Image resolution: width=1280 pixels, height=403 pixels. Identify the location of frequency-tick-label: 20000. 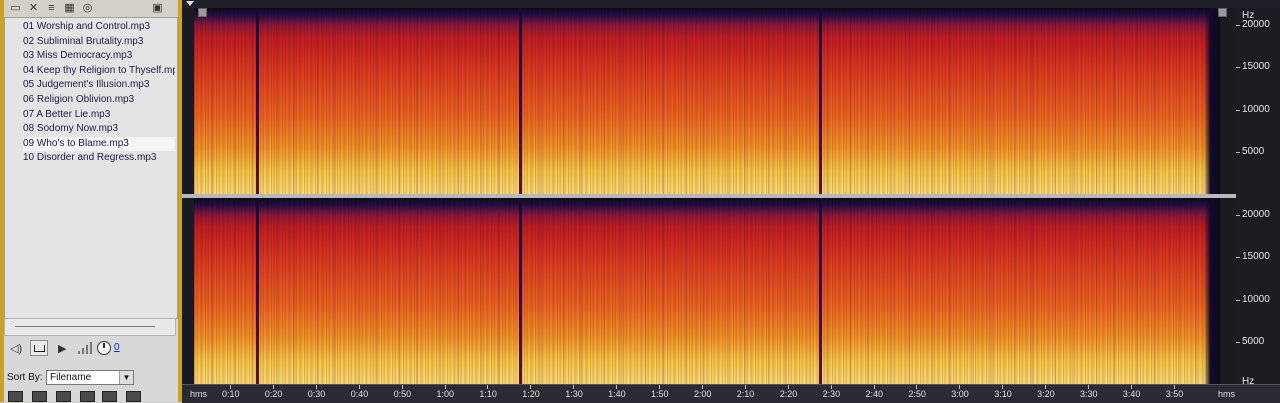
(1256, 25).